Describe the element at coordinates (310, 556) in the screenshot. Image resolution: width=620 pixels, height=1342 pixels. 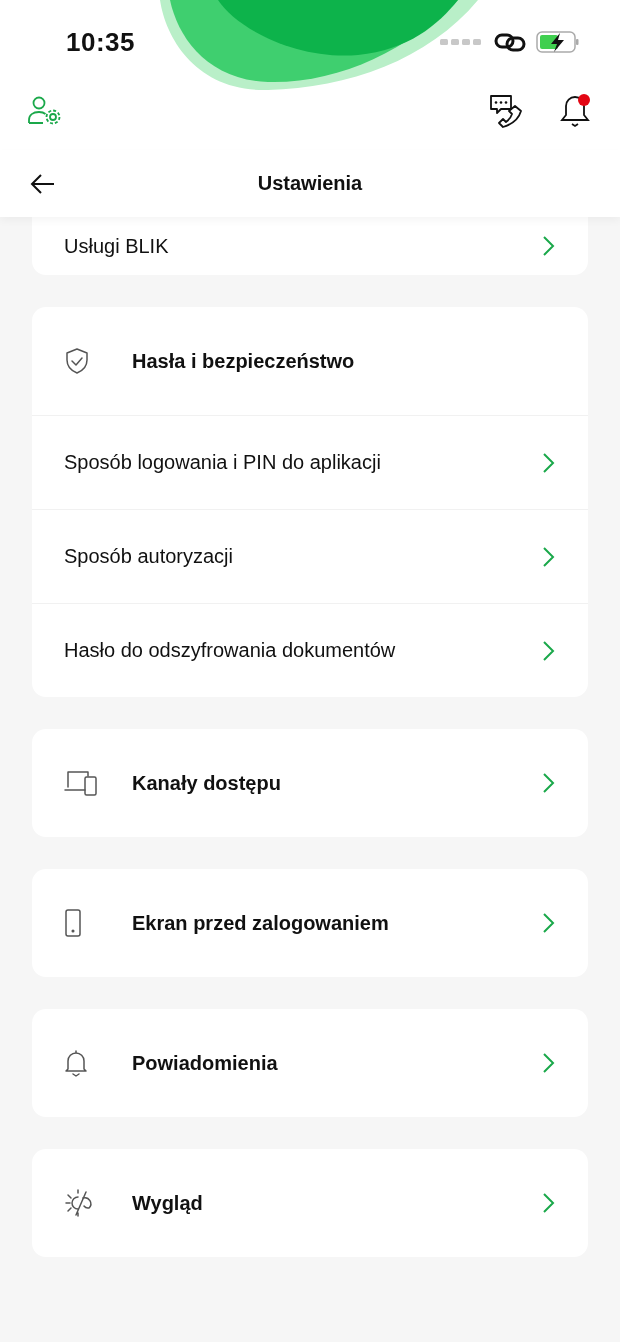
I see `settings-item: Sposób autoryzacji` at that location.